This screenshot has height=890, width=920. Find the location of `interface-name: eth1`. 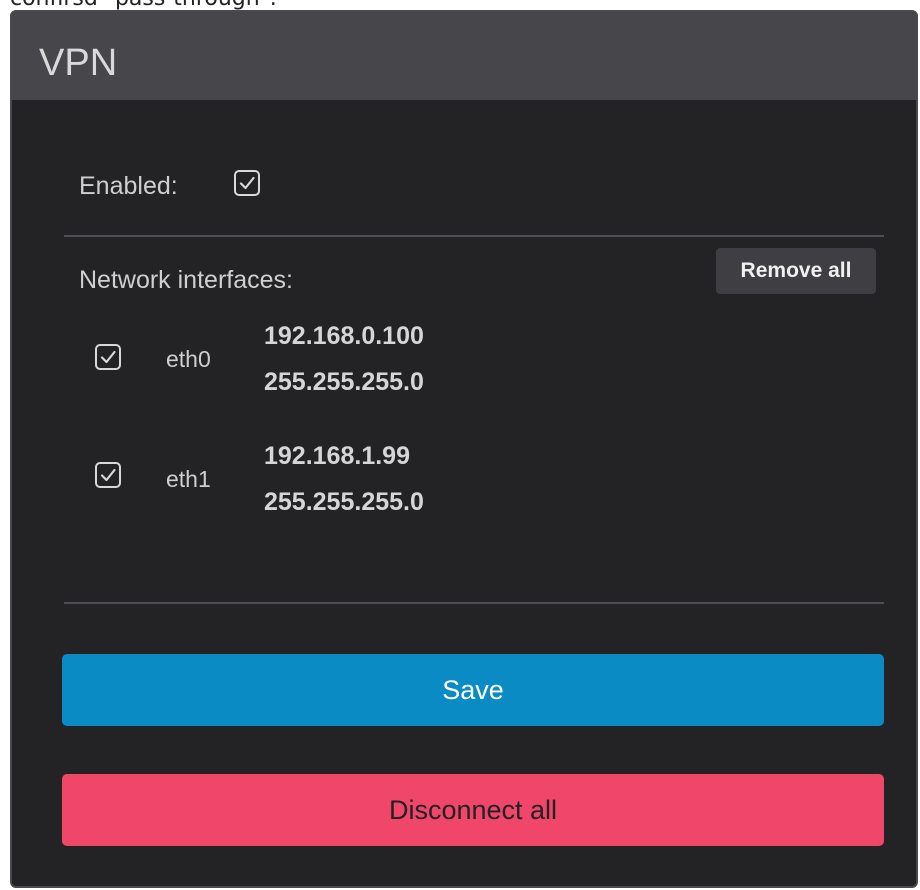

interface-name: eth1 is located at coordinates (188, 479).